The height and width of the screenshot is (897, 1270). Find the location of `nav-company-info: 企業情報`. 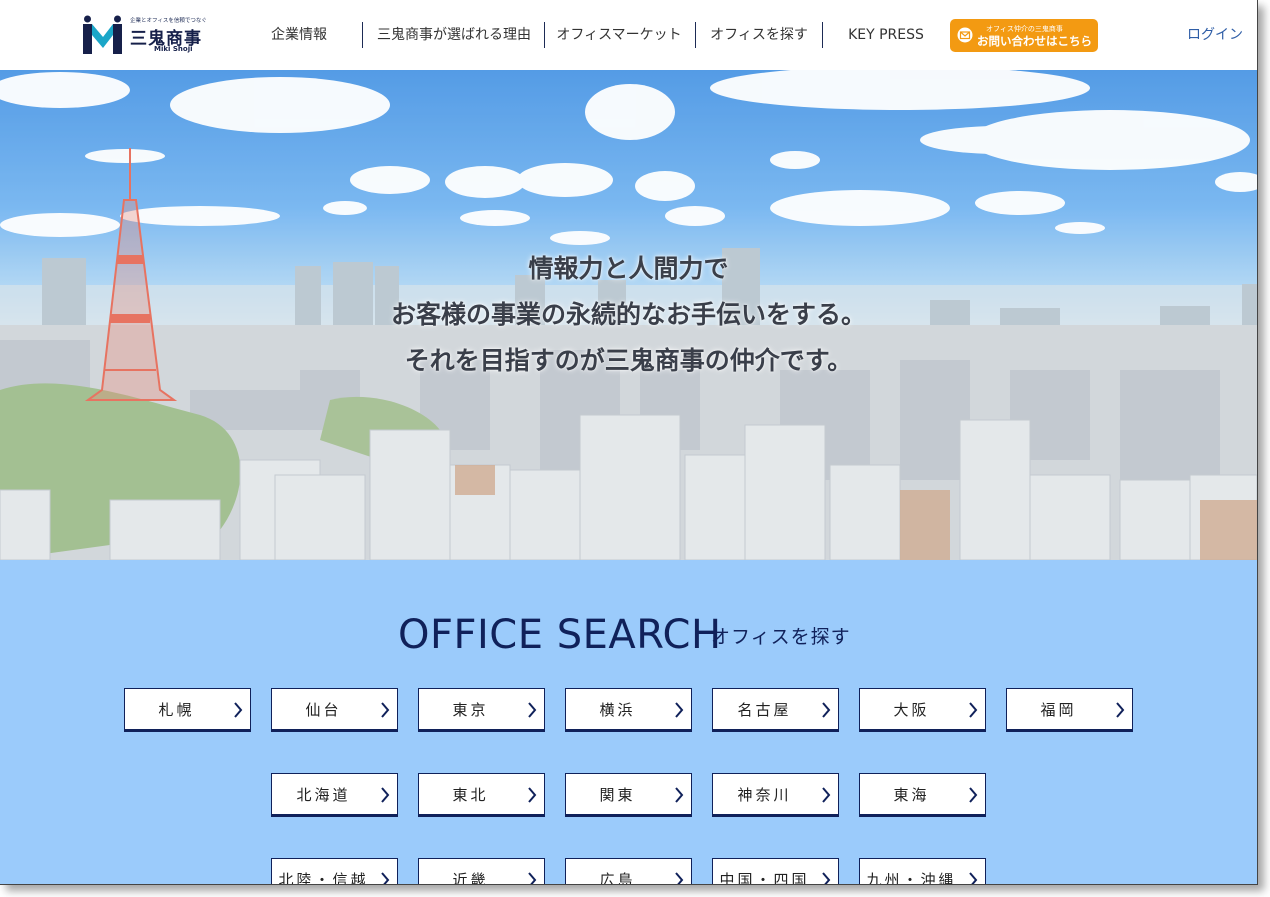

nav-company-info: 企業情報 is located at coordinates (299, 35).